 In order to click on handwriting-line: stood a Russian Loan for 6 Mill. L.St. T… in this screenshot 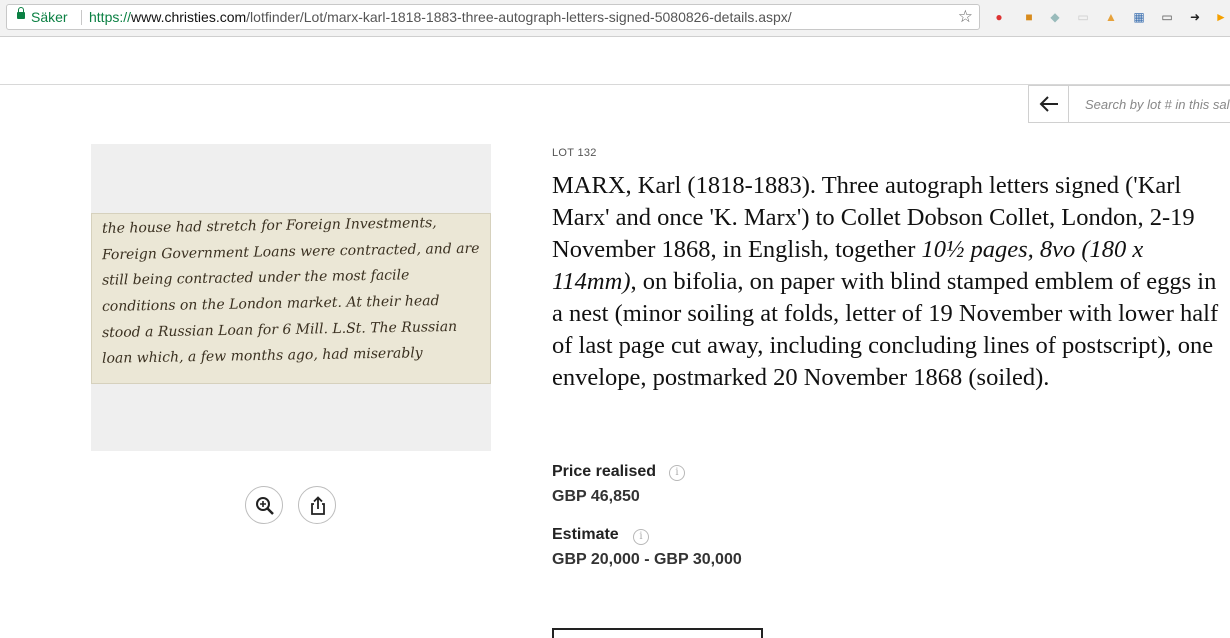, I will do `click(279, 330)`.